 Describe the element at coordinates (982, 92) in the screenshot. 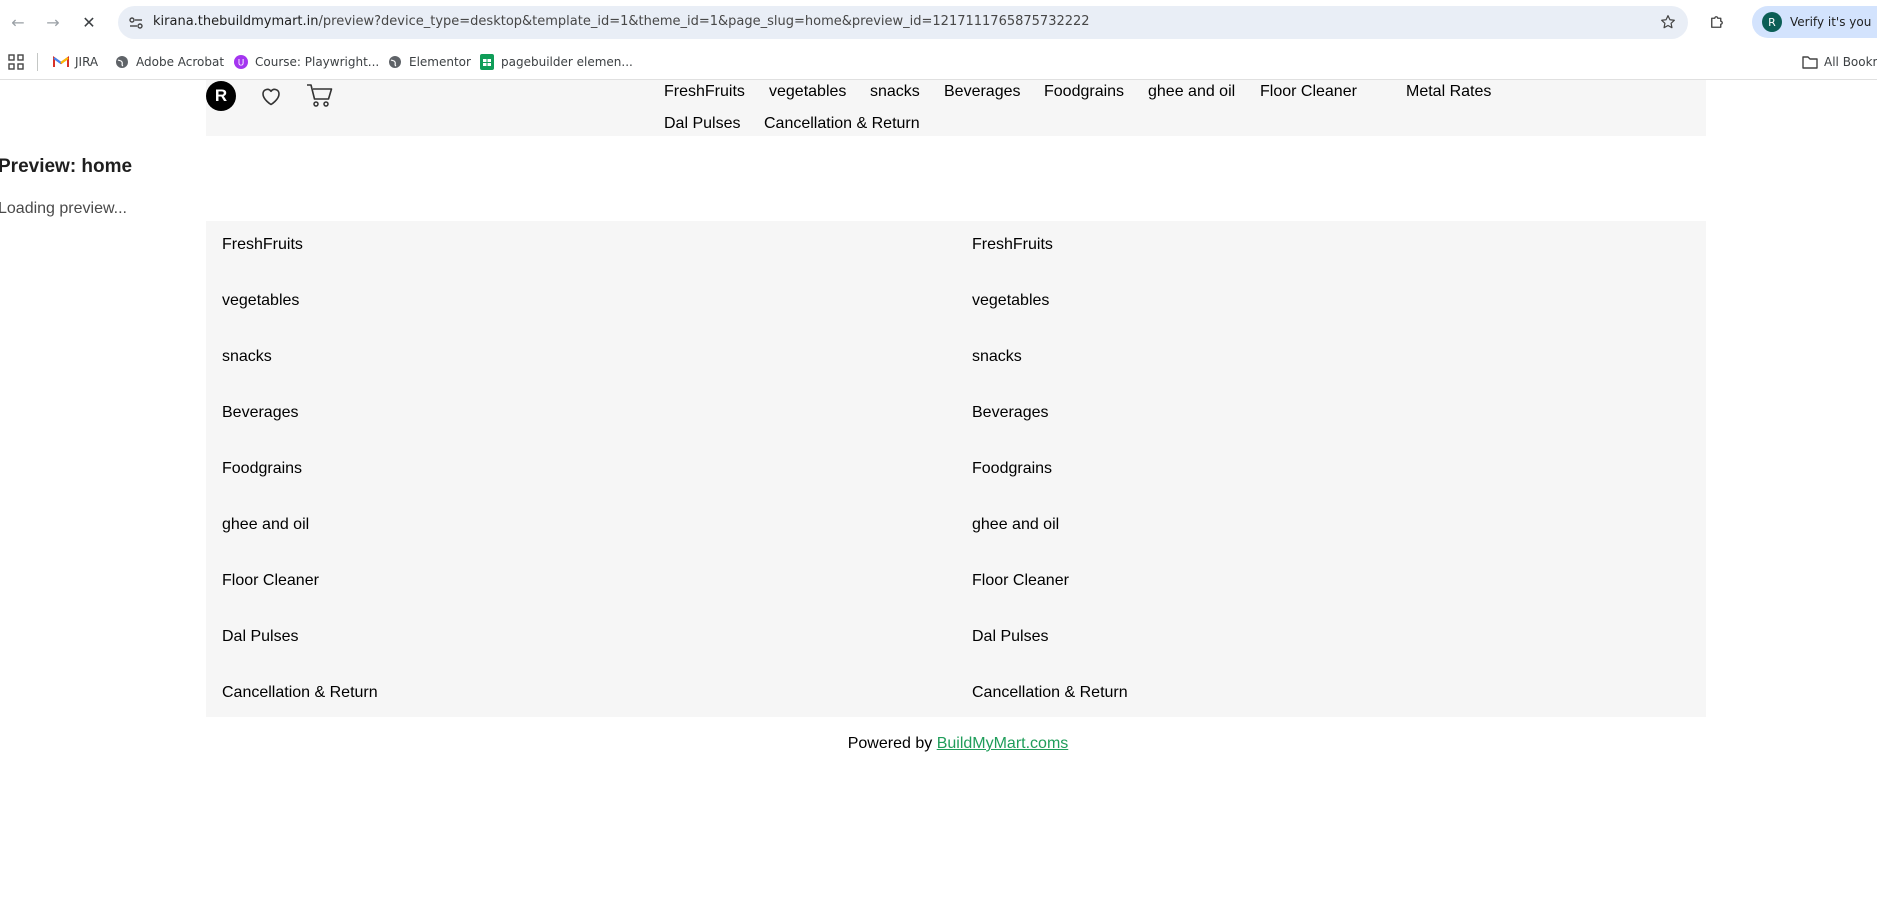

I see `nav-link-beverages: Beverages` at that location.